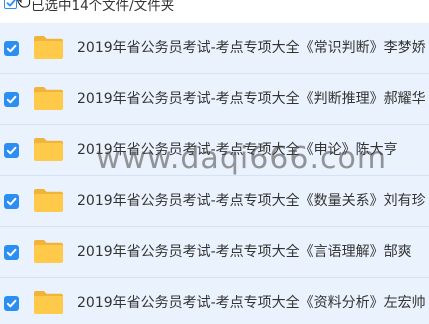 Image resolution: width=429 pixels, height=324 pixels. What do you see at coordinates (251, 201) in the screenshot?
I see `file-name: 2019年省公务员考试-考点专项大全《数量关系》刘有珍` at bounding box center [251, 201].